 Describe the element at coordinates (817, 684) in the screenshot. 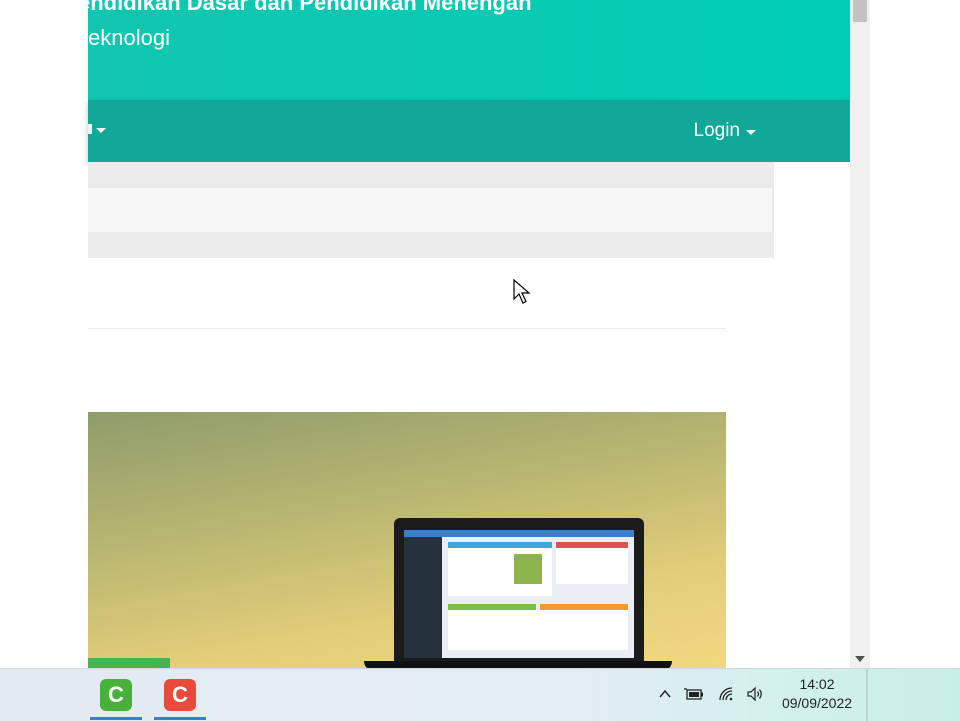

I see `clock-time: 14:02` at that location.